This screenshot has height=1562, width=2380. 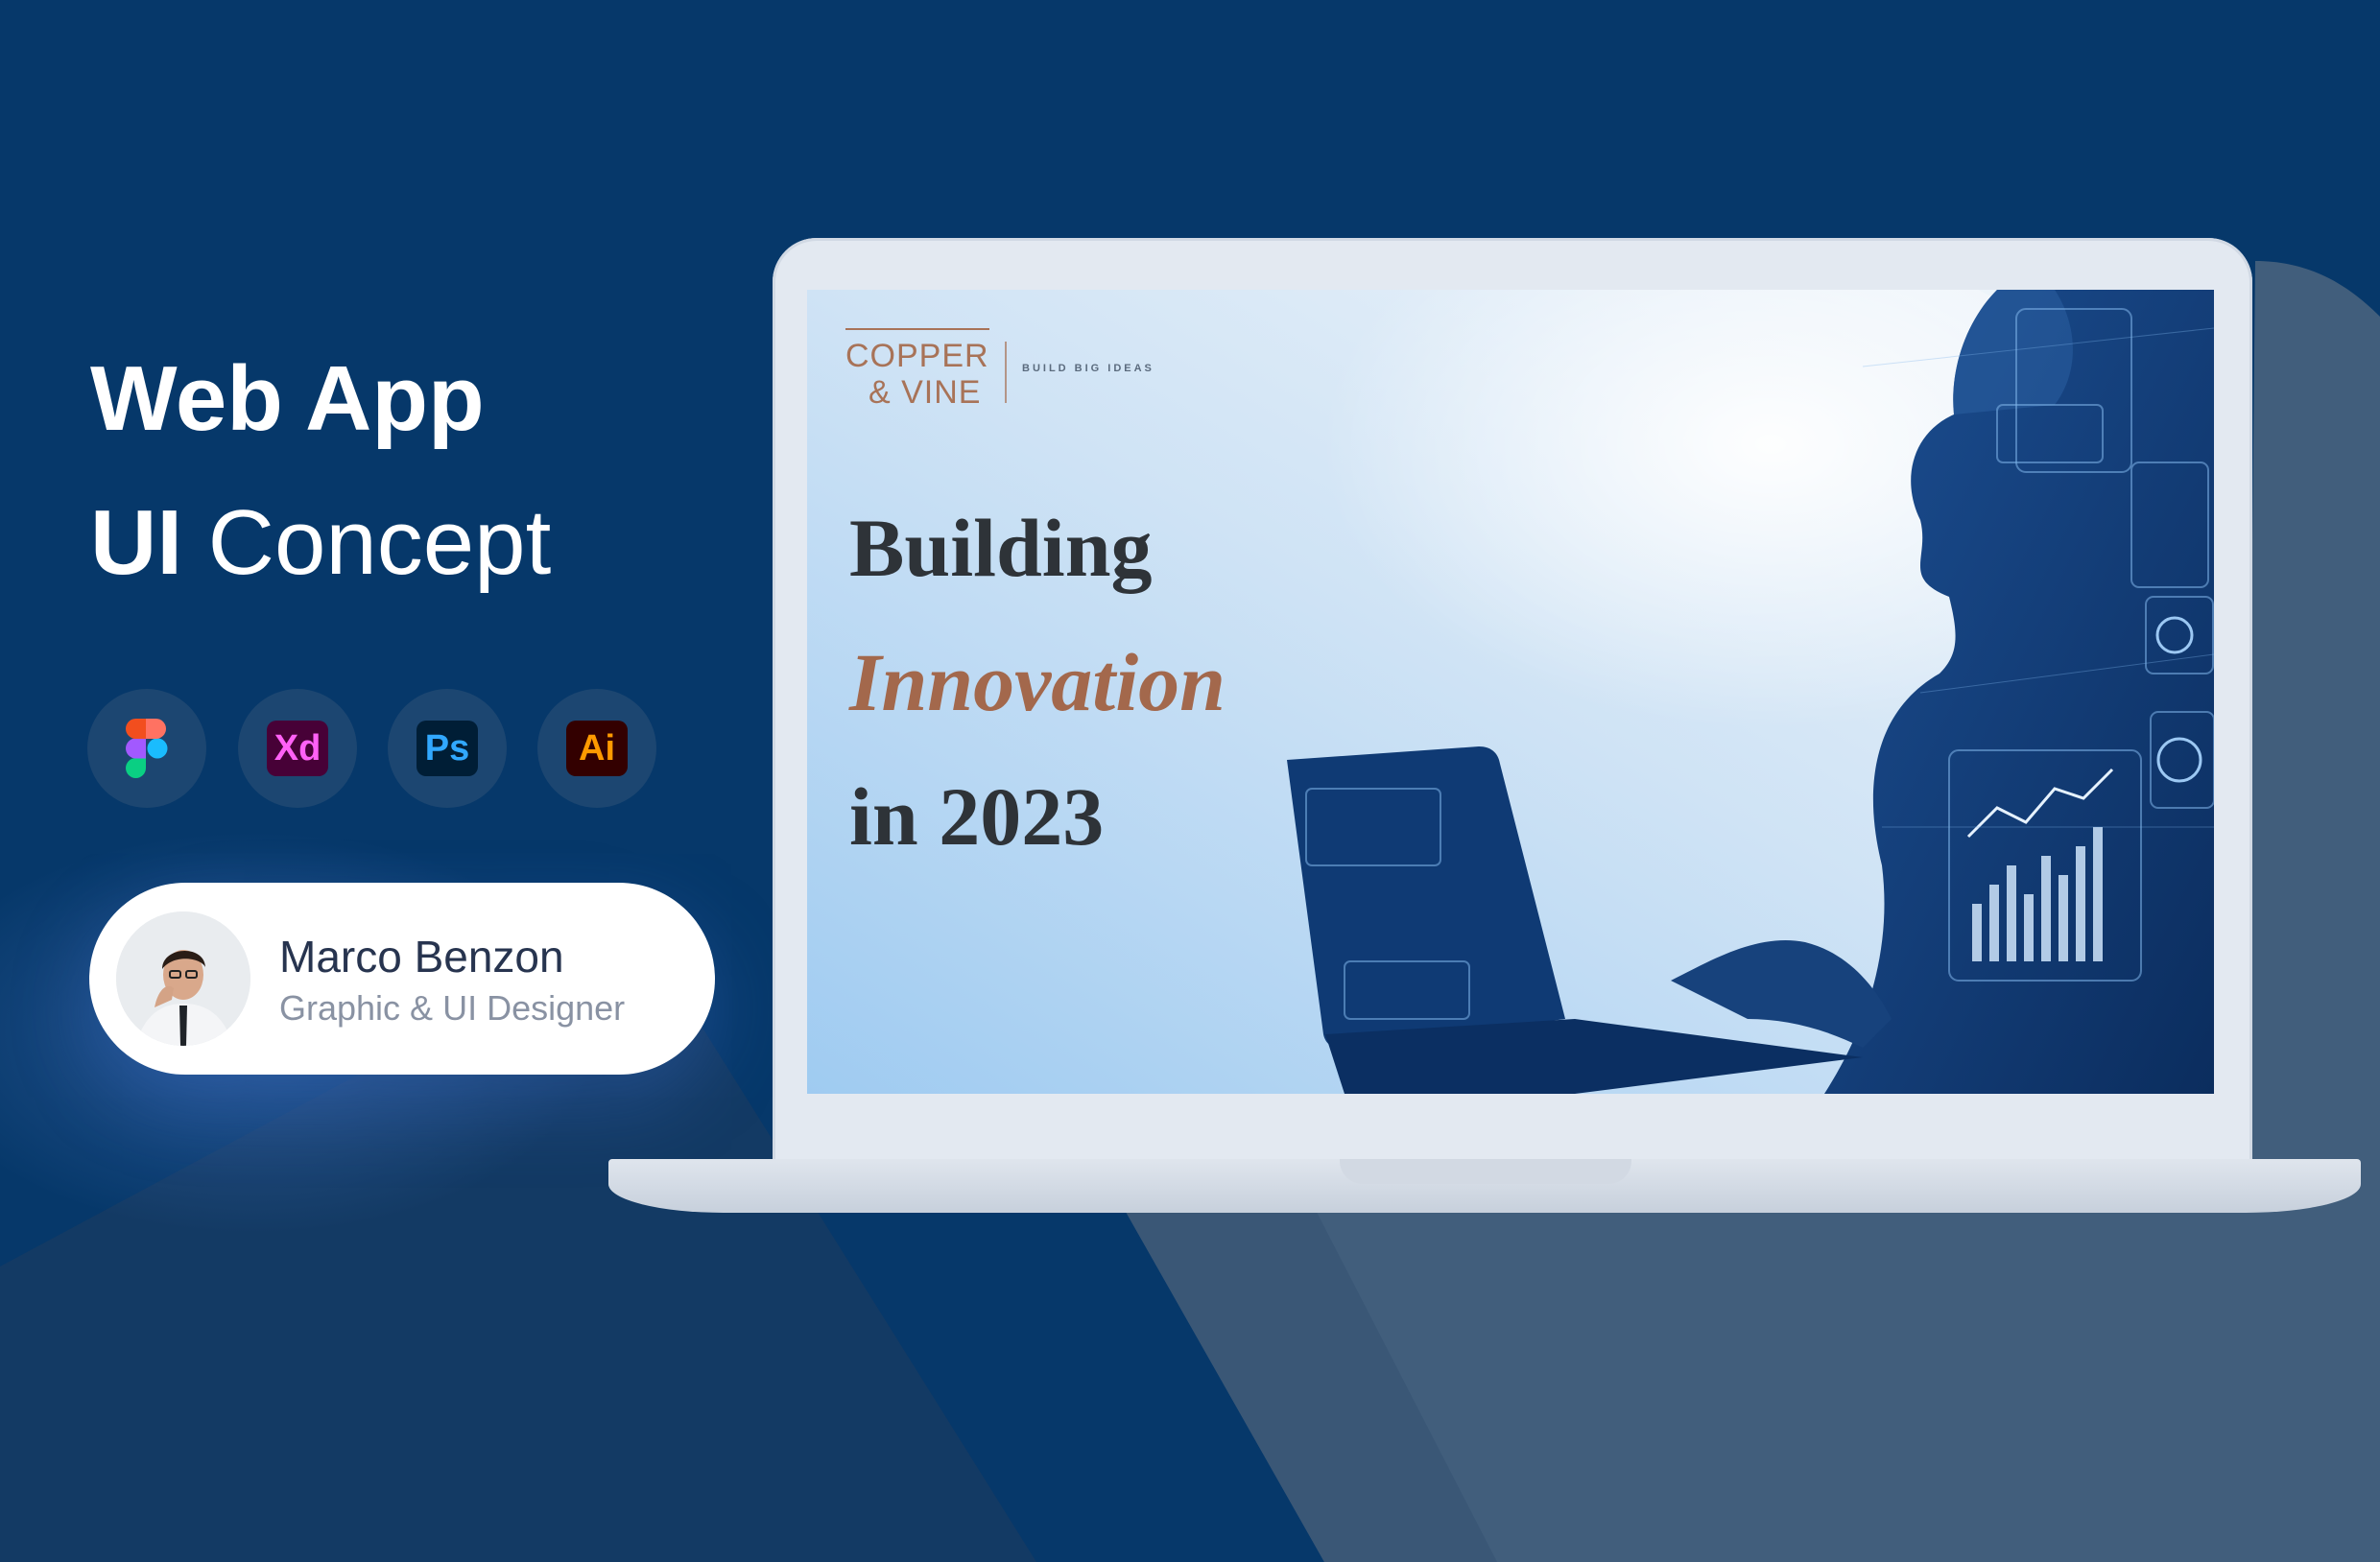 I want to click on profile-role: Graphic & UI Designer, so click(x=453, y=1008).